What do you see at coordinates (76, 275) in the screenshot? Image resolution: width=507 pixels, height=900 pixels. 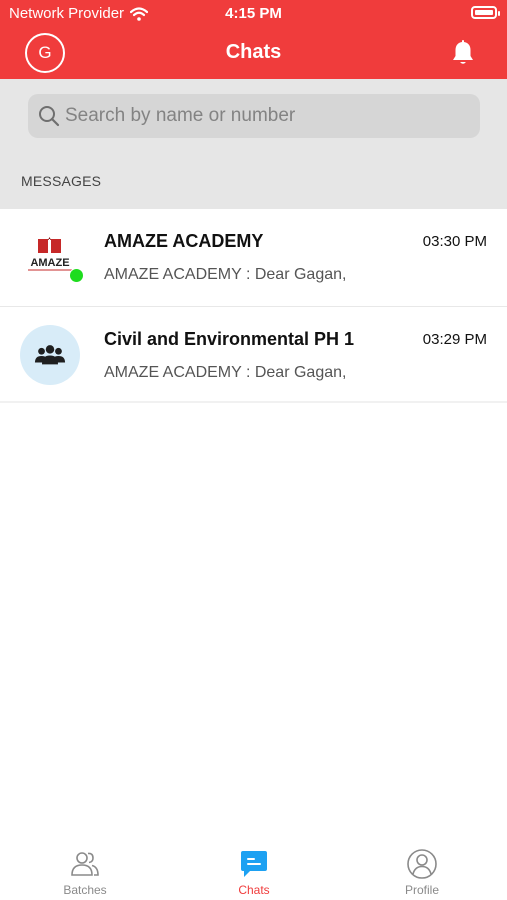 I see `online-status-indicator` at bounding box center [76, 275].